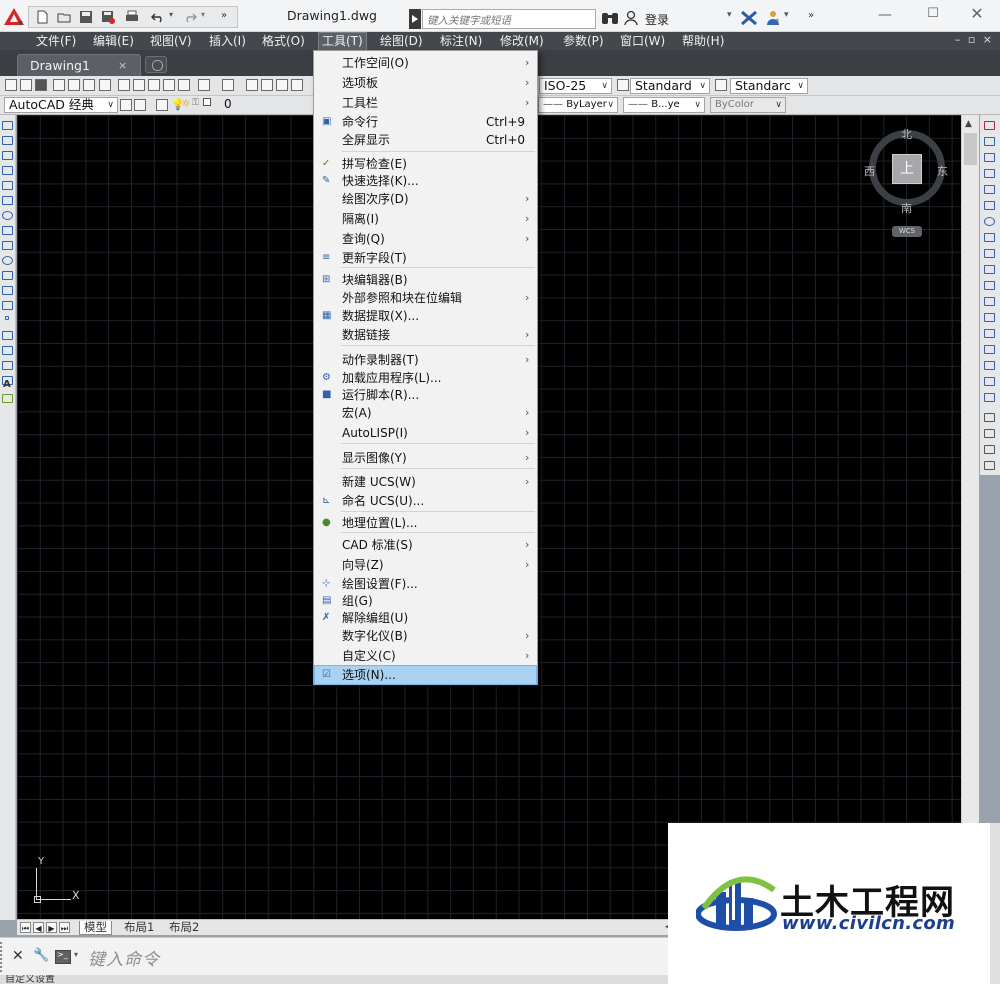 The width and height of the screenshot is (1000, 984). Describe the element at coordinates (989, 125) in the screenshot. I see `erase-icon` at that location.